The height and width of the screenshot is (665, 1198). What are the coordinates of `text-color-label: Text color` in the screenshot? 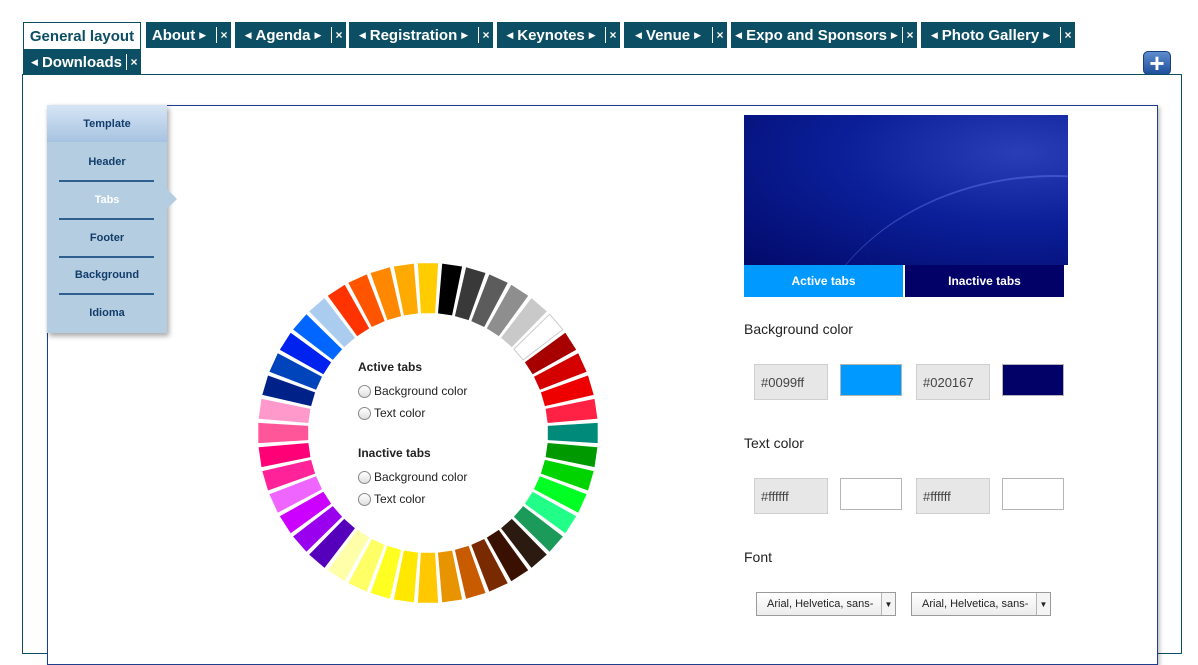 It's located at (774, 443).